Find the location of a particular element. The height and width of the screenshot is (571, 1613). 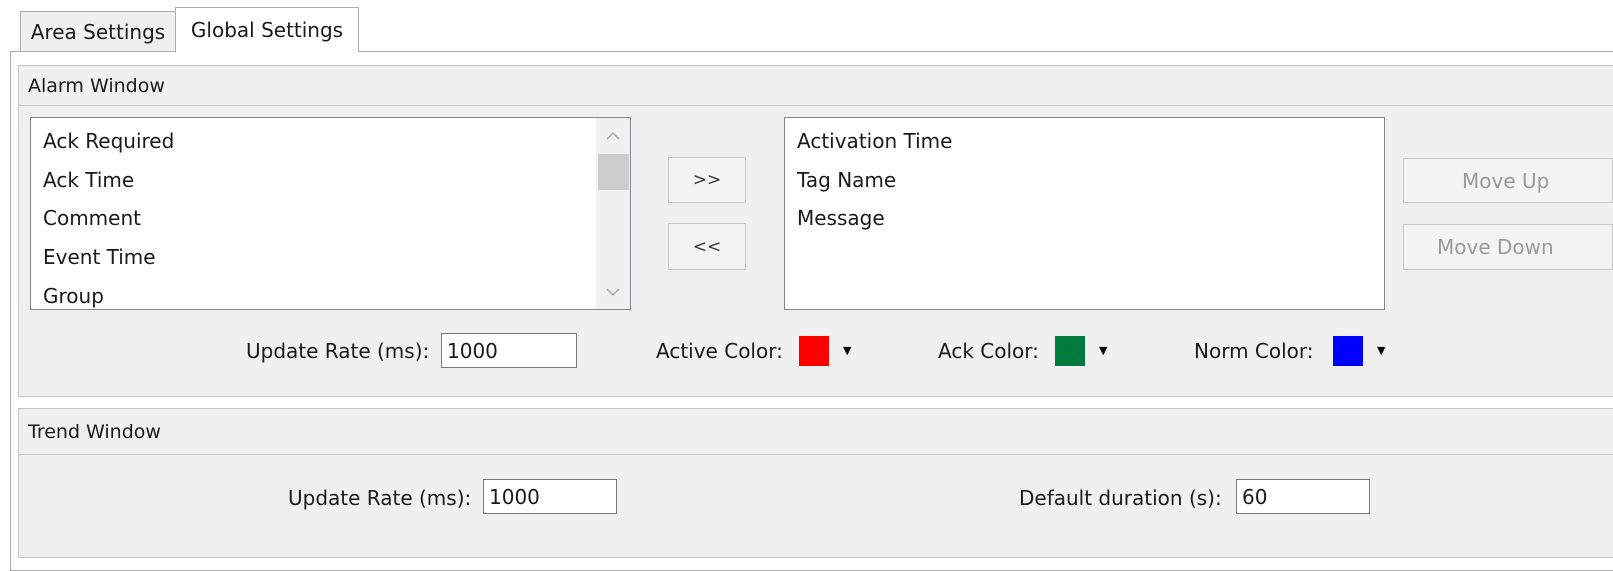

selected-columns-list: Activation Time Tag Name Message is located at coordinates (1084, 213).